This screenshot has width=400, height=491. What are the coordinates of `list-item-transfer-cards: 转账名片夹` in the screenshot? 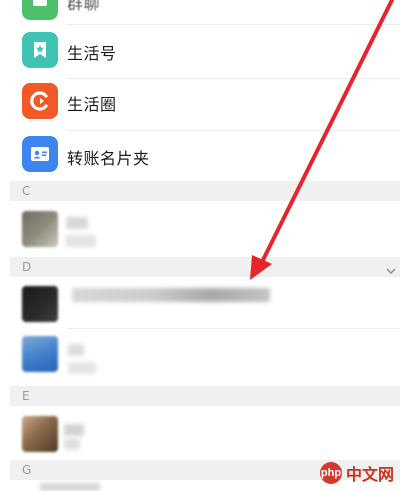 It's located at (200, 155).